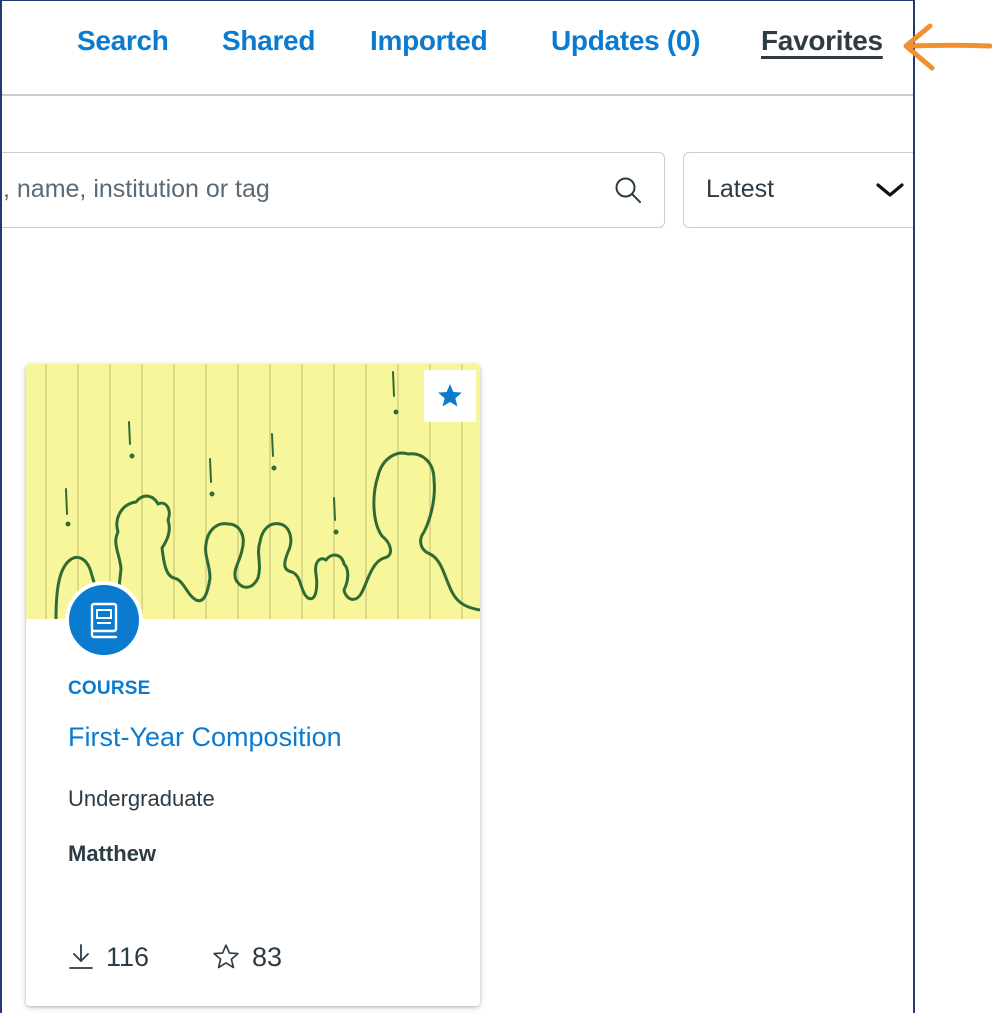  What do you see at coordinates (625, 41) in the screenshot?
I see `tab-updates: Updates (0)` at bounding box center [625, 41].